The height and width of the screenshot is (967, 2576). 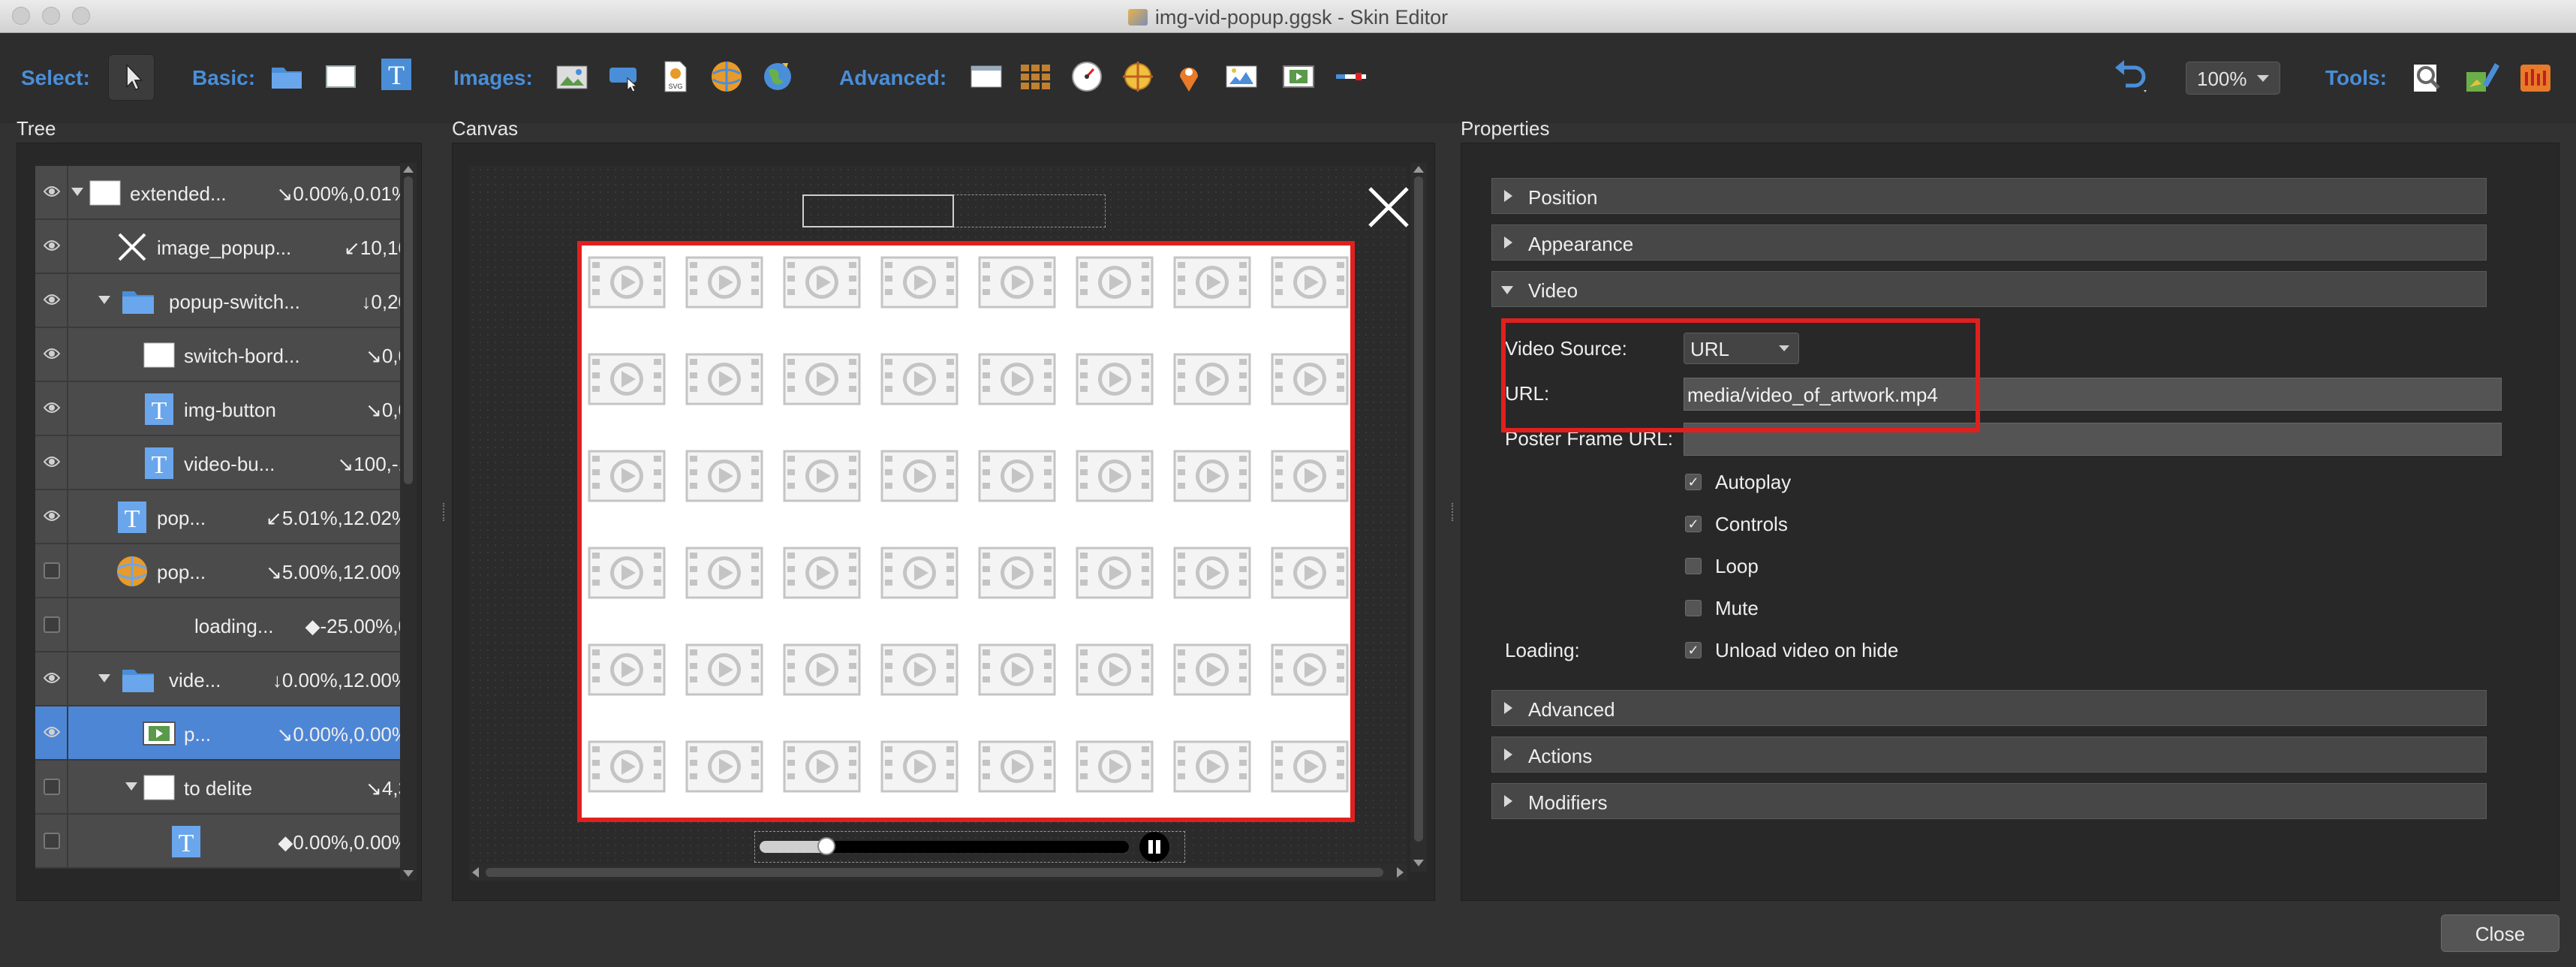 I want to click on tree-row: Tvideo-bu... ↘100,-1, so click(x=226, y=463).